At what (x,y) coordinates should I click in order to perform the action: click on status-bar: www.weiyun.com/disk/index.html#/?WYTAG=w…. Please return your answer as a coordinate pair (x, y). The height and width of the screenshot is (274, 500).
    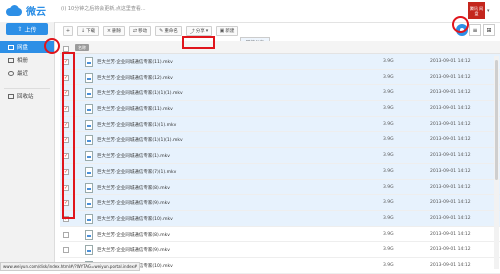
    Looking at the image, I should click on (70, 266).